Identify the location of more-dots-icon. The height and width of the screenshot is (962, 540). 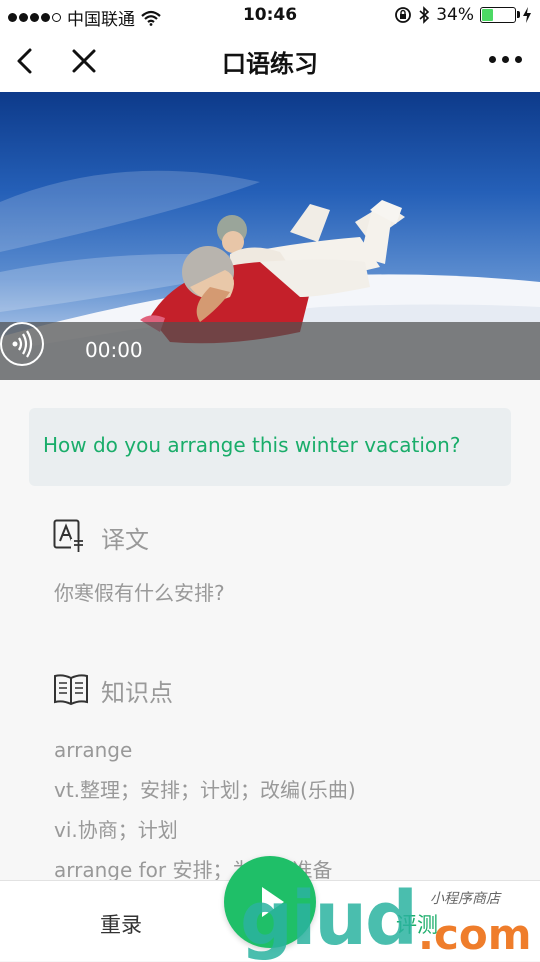
(505, 59).